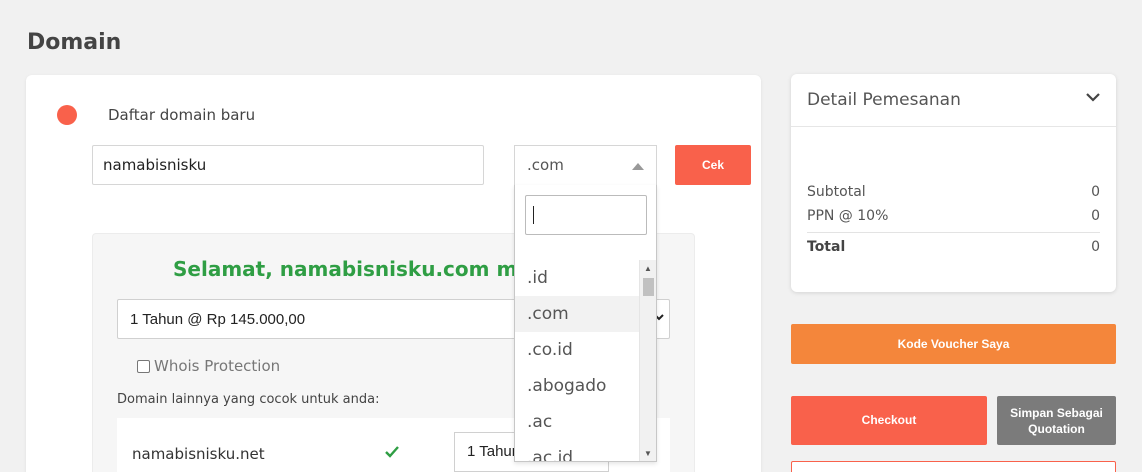 This screenshot has height=472, width=1142. Describe the element at coordinates (577, 278) in the screenshot. I see `tld-option: .id` at that location.